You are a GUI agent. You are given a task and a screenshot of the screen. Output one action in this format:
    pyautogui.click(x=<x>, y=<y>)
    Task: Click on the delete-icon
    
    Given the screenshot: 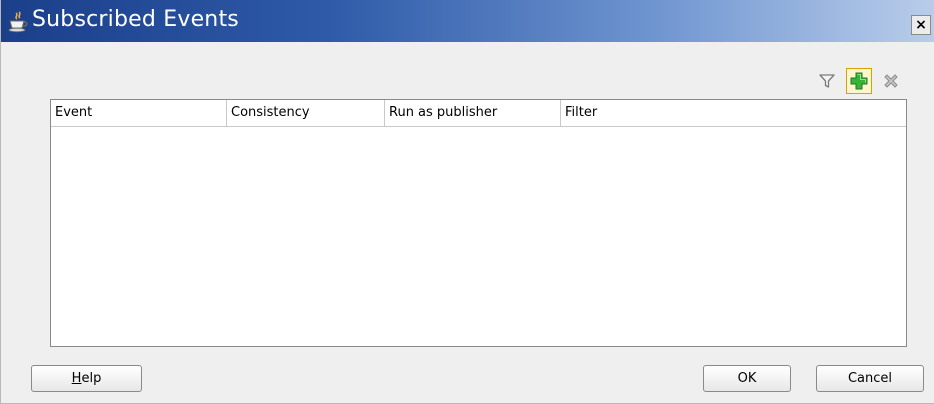 What is the action you would take?
    pyautogui.click(x=891, y=81)
    